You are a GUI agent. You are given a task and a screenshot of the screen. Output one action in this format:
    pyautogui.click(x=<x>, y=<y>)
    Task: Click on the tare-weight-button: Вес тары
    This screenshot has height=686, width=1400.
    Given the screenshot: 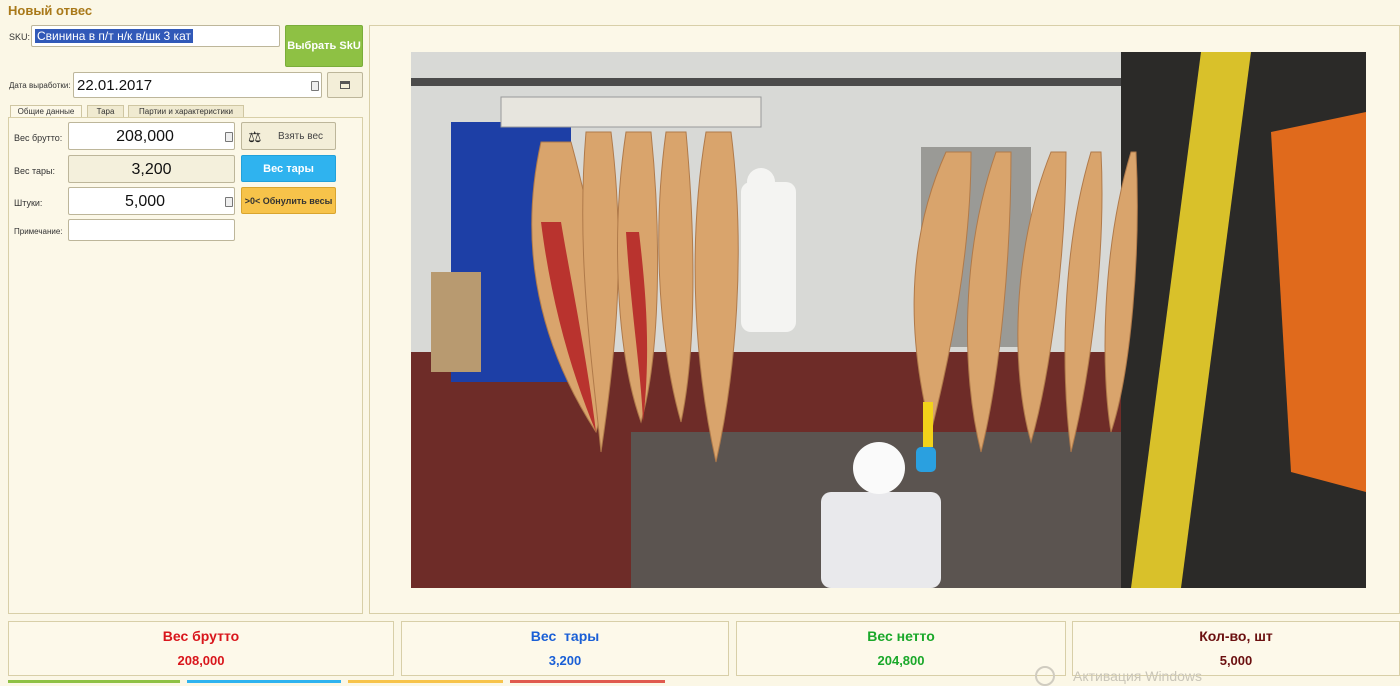 What is the action you would take?
    pyautogui.click(x=288, y=168)
    